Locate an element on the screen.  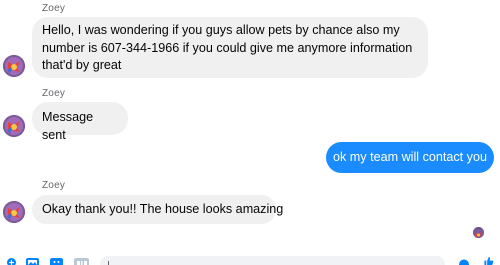
gif-icon is located at coordinates (81, 261).